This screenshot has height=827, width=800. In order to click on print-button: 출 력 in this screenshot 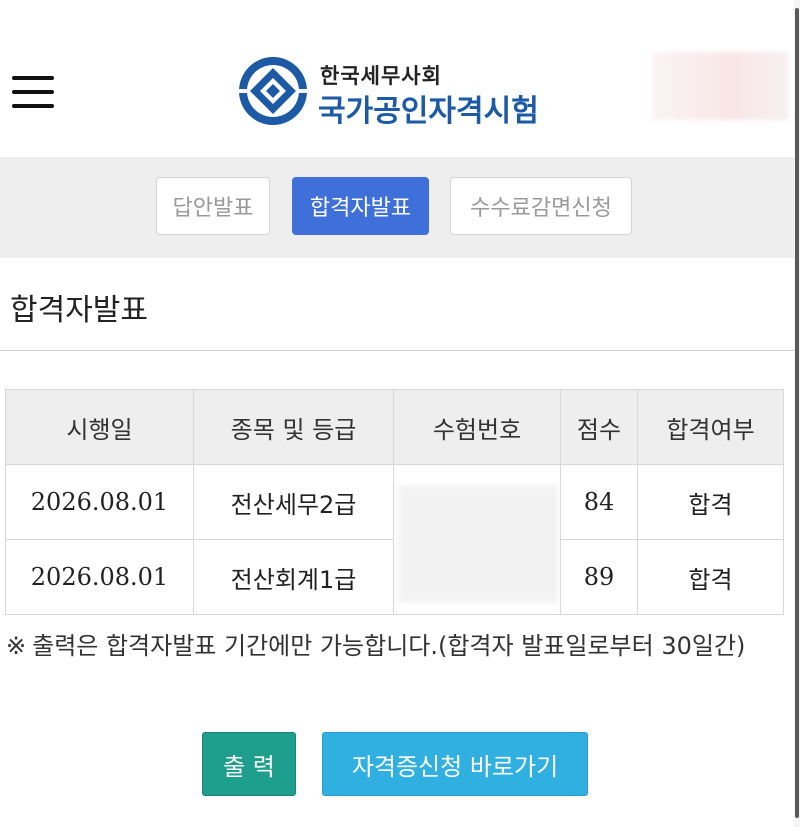, I will do `click(249, 764)`.